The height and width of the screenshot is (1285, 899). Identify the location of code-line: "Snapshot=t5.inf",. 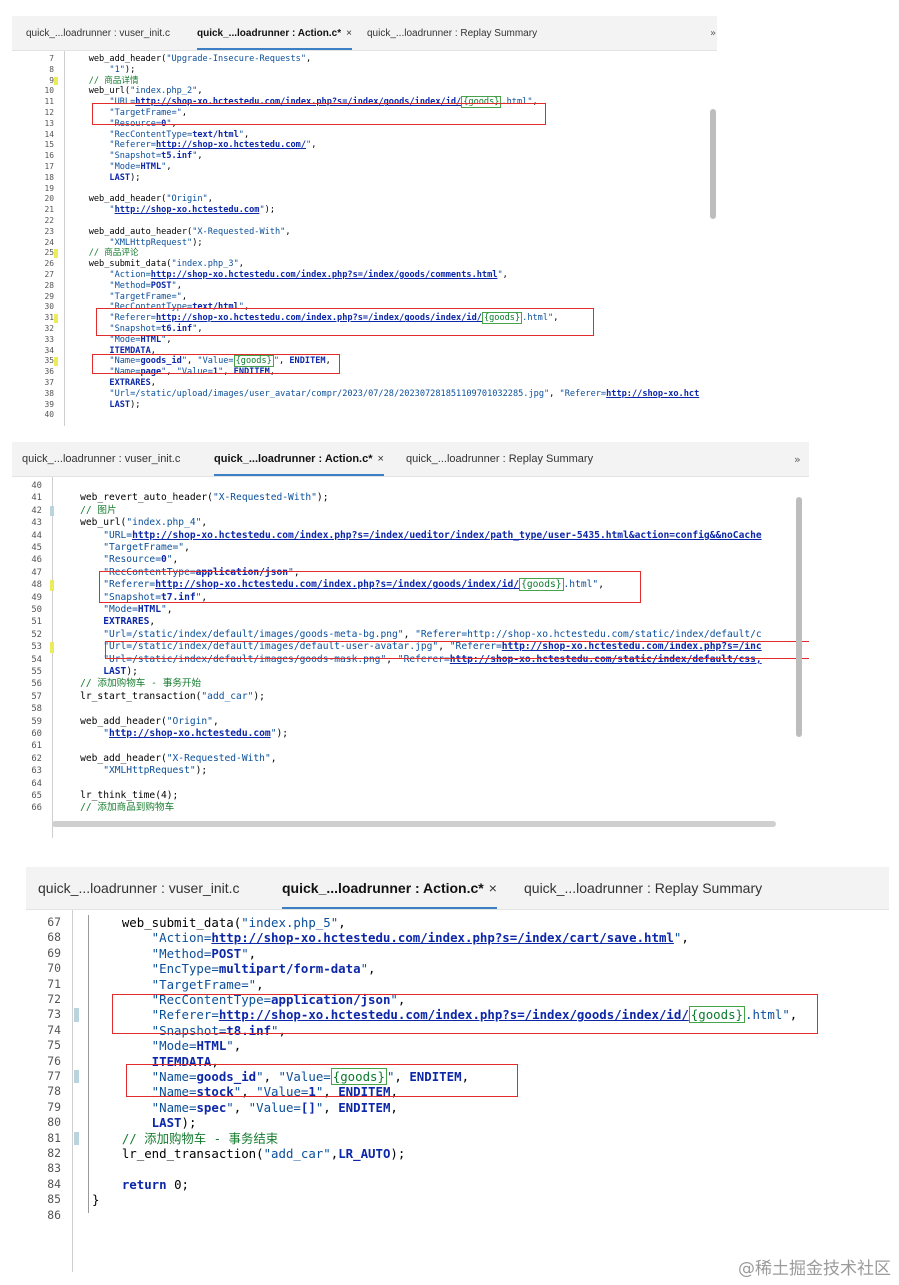
(135, 156).